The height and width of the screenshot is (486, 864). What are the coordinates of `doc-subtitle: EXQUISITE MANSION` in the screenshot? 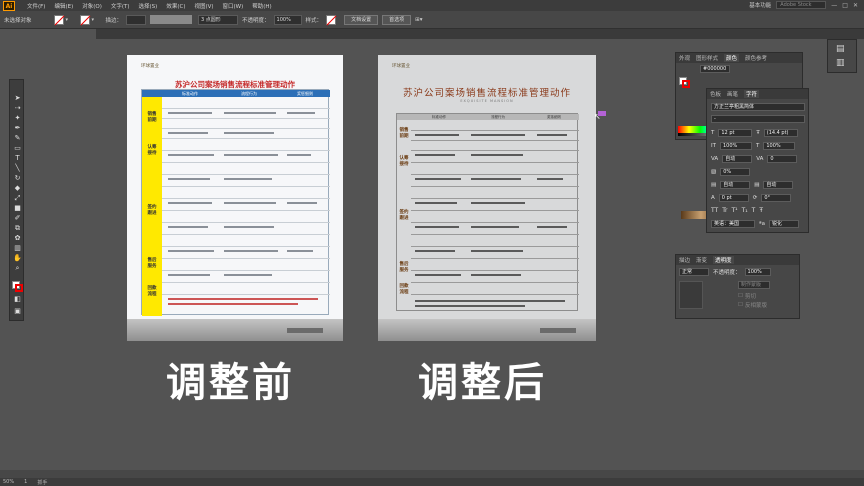 It's located at (487, 101).